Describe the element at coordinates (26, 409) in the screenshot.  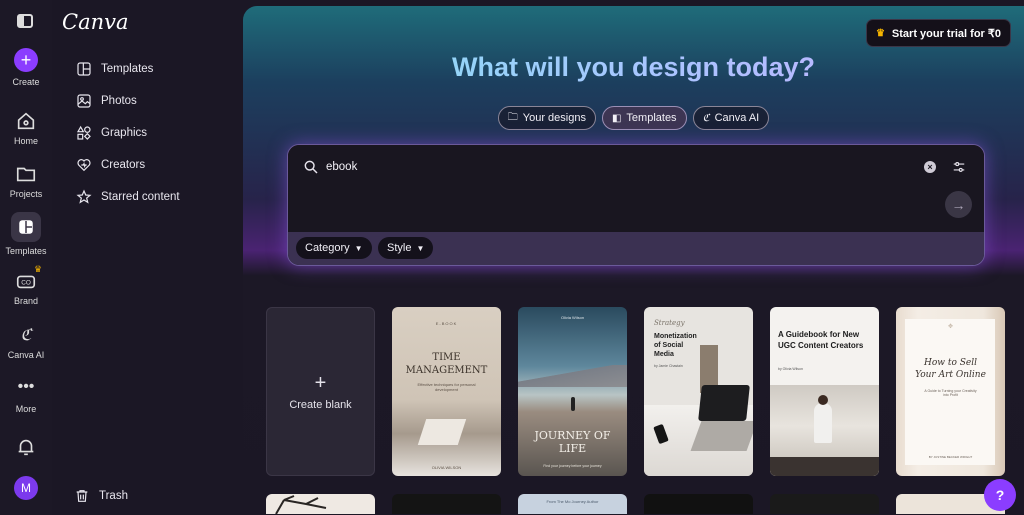
I see `rail-label-more: More` at that location.